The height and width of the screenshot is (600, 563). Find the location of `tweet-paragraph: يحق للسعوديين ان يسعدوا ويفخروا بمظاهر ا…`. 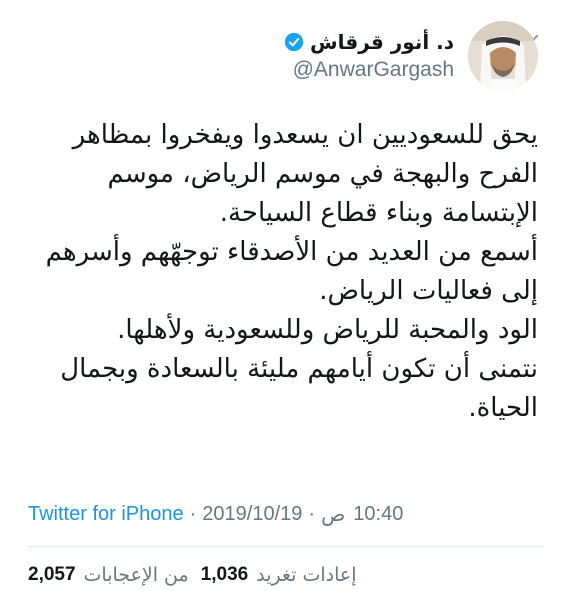

tweet-paragraph: يحق للسعوديين ان يسعدوا ويفخروا بمظاهر ا… is located at coordinates (305, 174).